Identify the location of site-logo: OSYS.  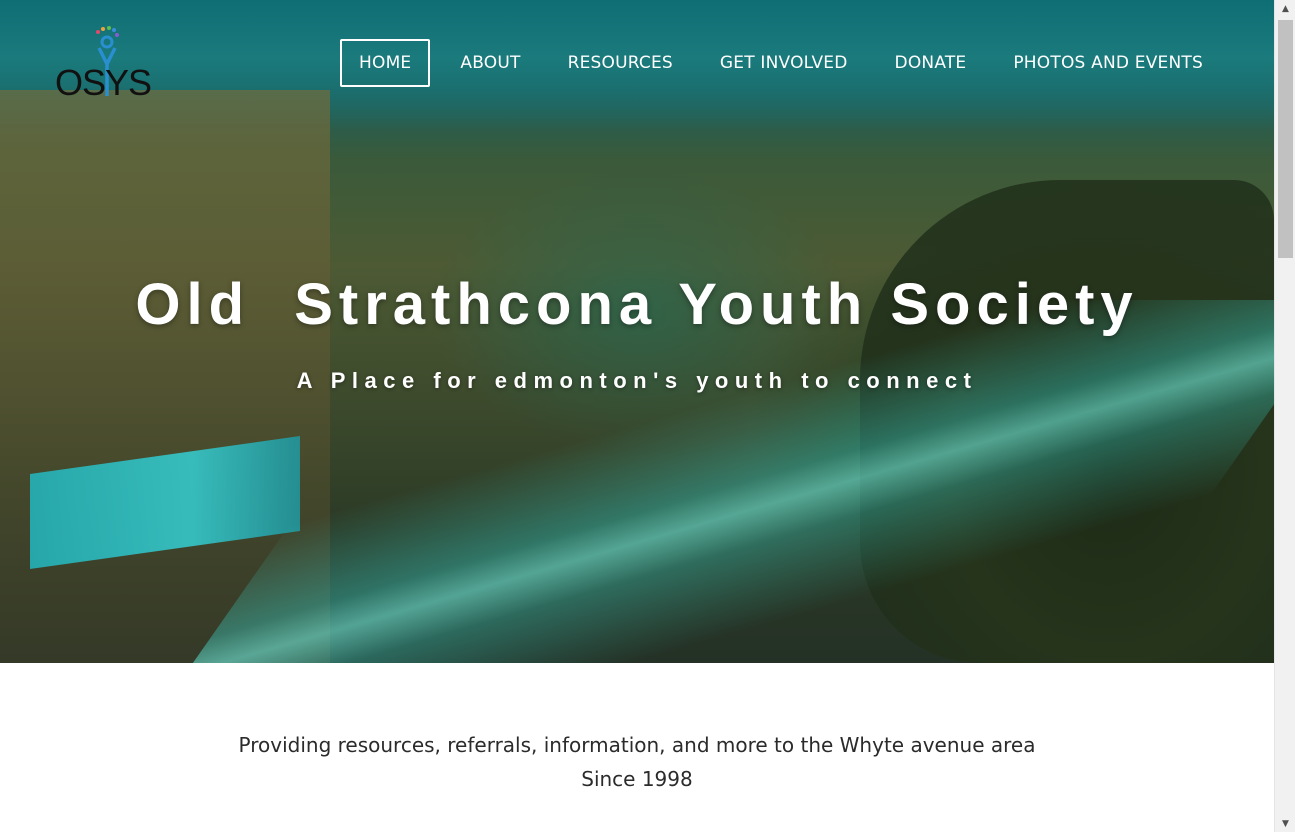
(103, 64).